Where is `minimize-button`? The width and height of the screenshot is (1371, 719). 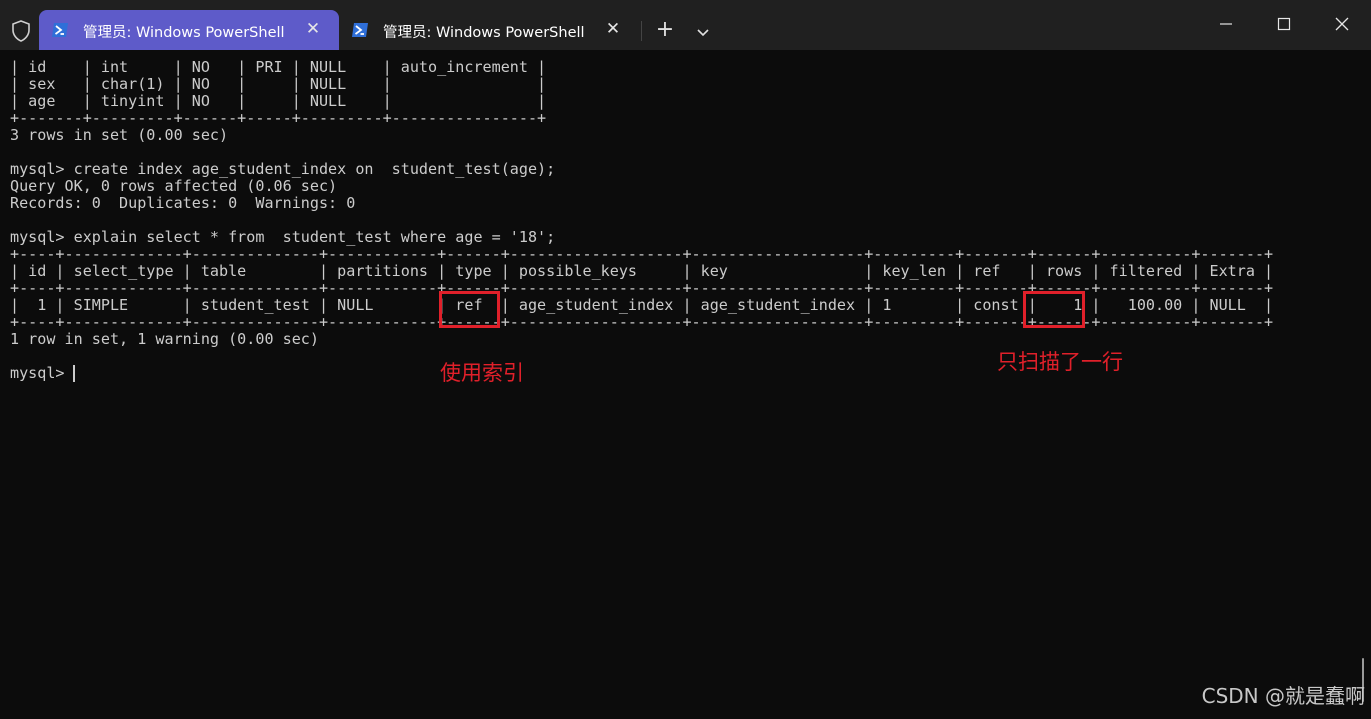 minimize-button is located at coordinates (1226, 25).